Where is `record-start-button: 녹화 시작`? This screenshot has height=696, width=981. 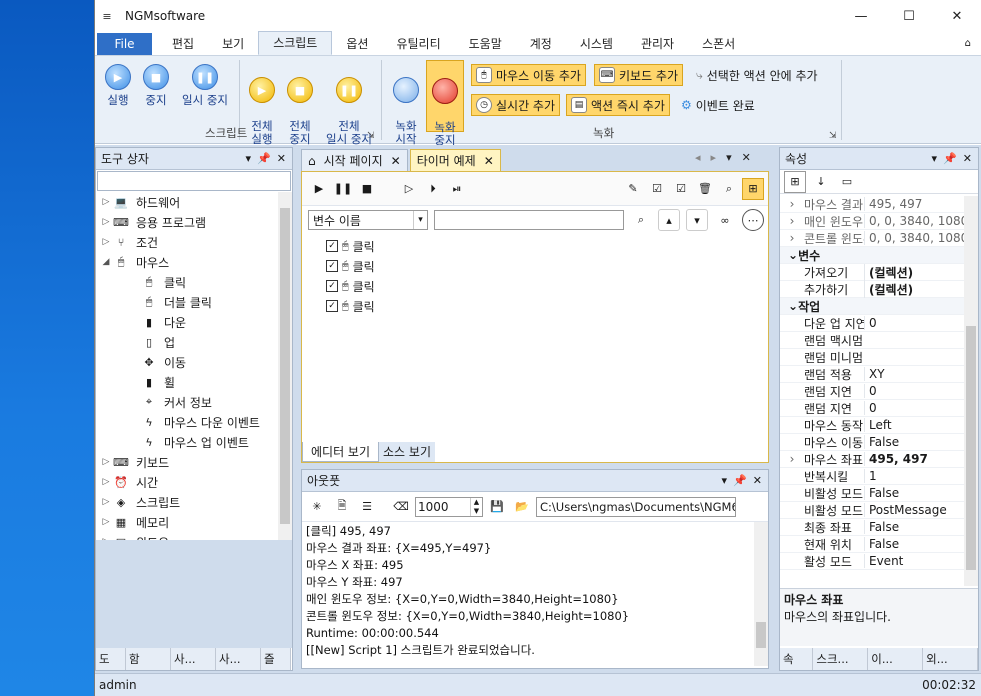
record-start-button: 녹화 시작 is located at coordinates (406, 105).